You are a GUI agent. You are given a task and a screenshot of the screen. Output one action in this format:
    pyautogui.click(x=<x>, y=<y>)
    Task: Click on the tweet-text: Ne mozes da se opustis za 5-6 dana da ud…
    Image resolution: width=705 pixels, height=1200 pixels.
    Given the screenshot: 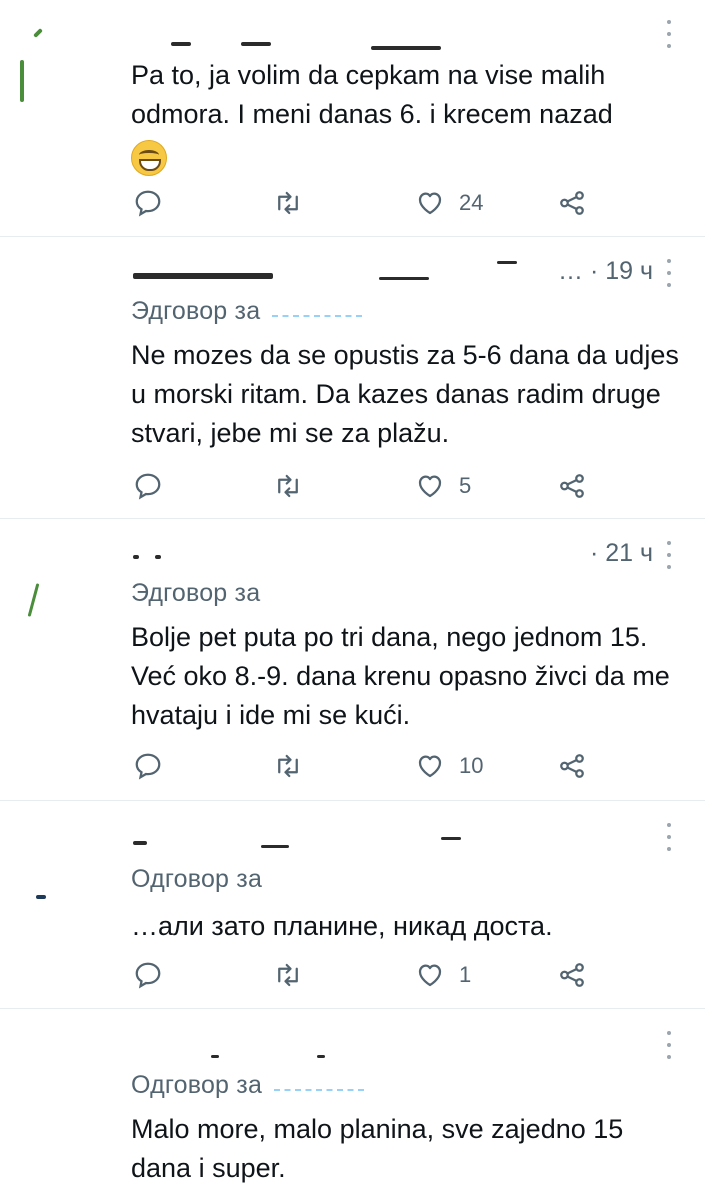 What is the action you would take?
    pyautogui.click(x=405, y=394)
    